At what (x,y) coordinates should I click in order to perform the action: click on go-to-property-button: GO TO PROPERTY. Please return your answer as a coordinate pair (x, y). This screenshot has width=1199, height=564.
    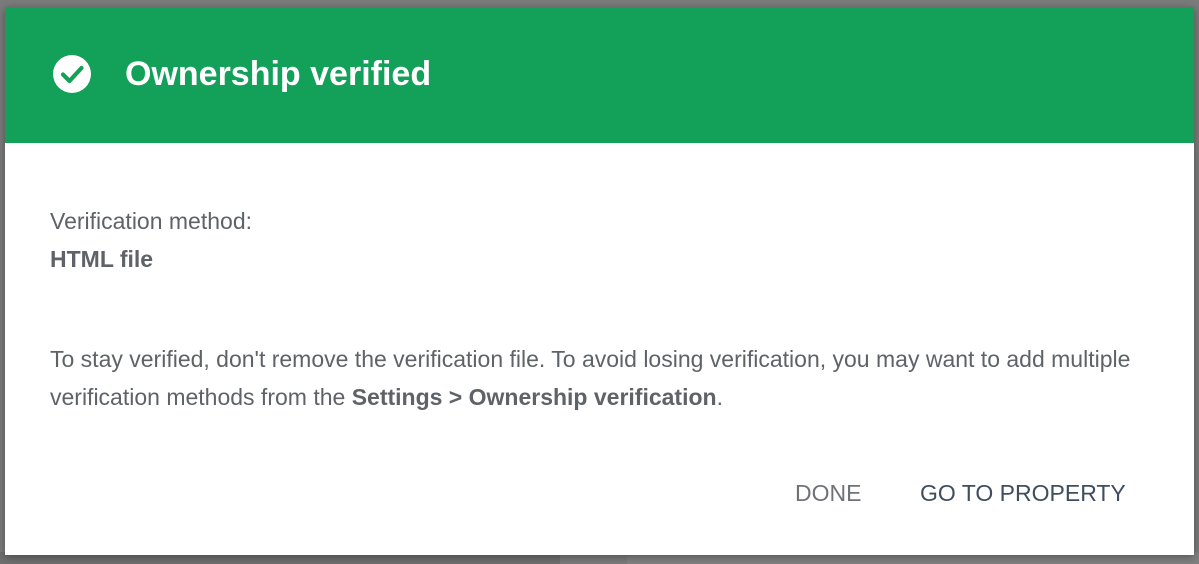
    Looking at the image, I should click on (1023, 493).